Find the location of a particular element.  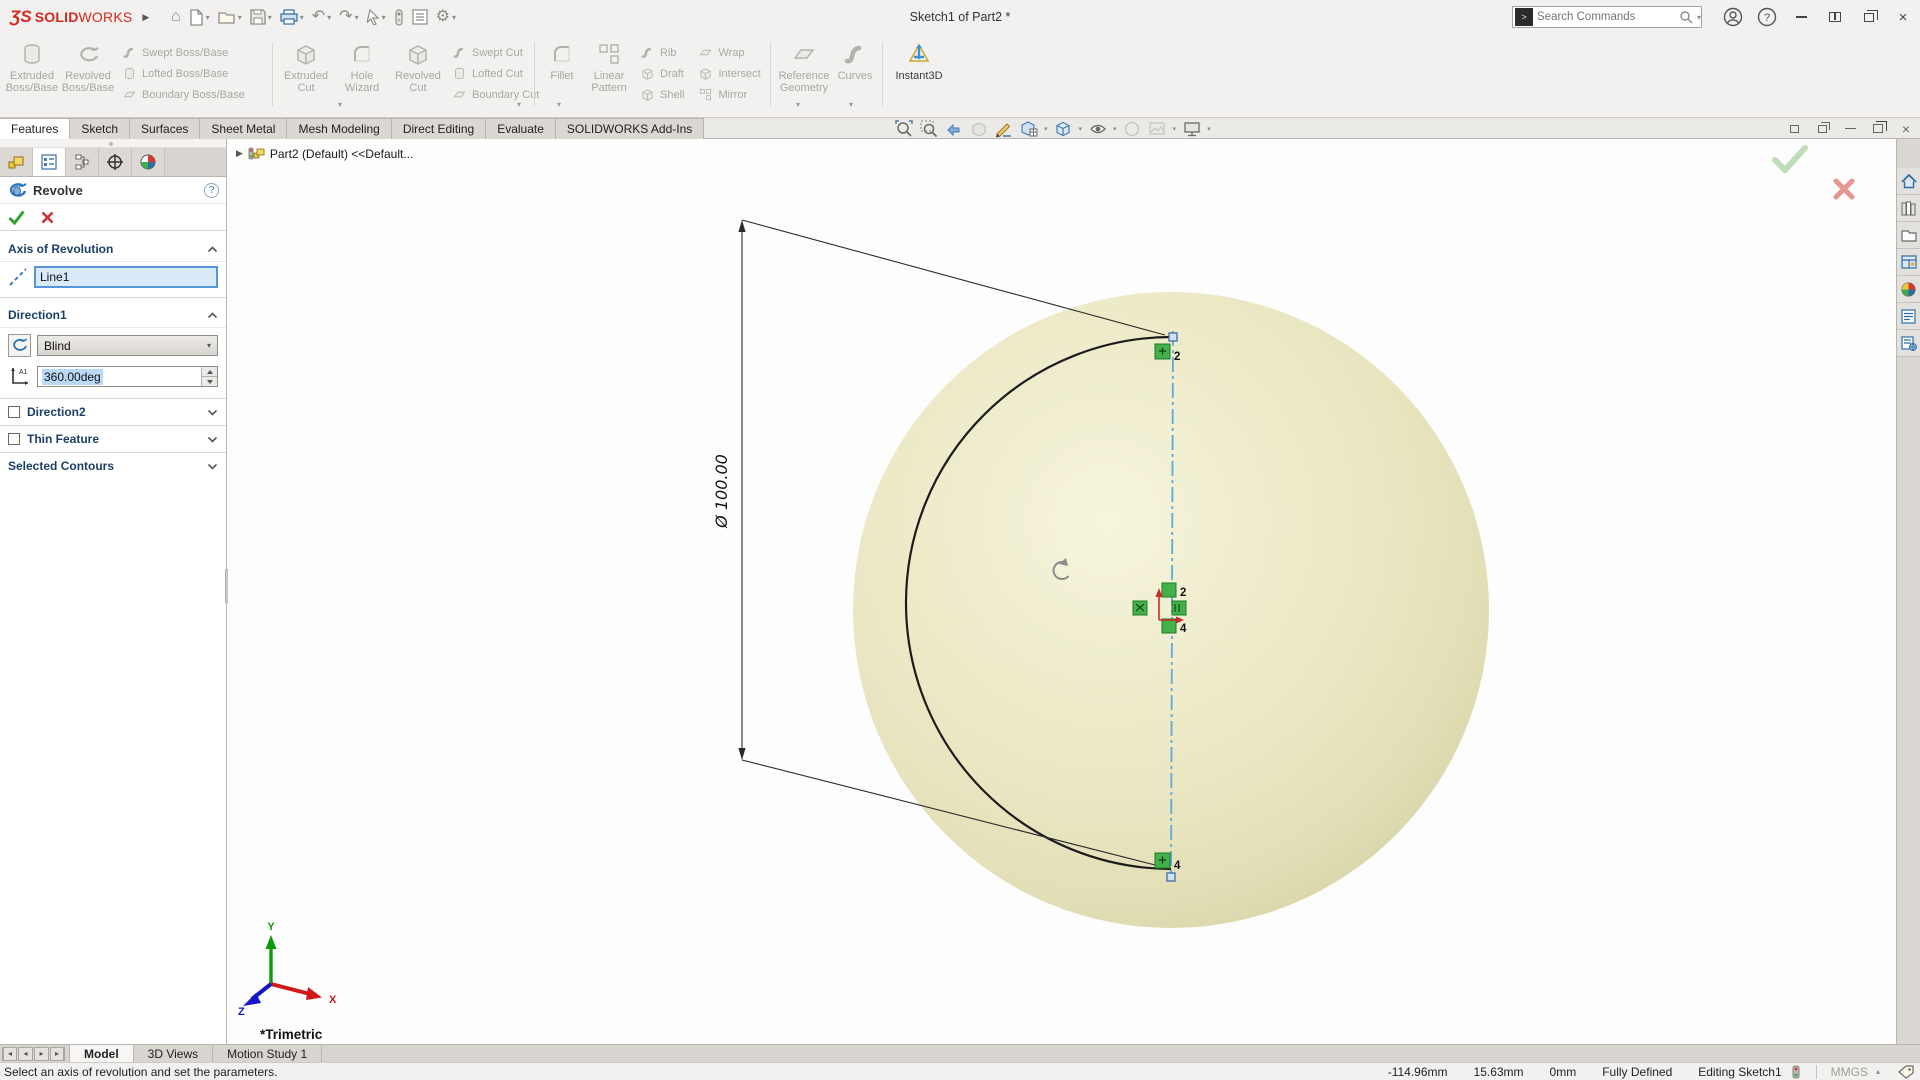

confirm-cancel-button is located at coordinates (1844, 189).